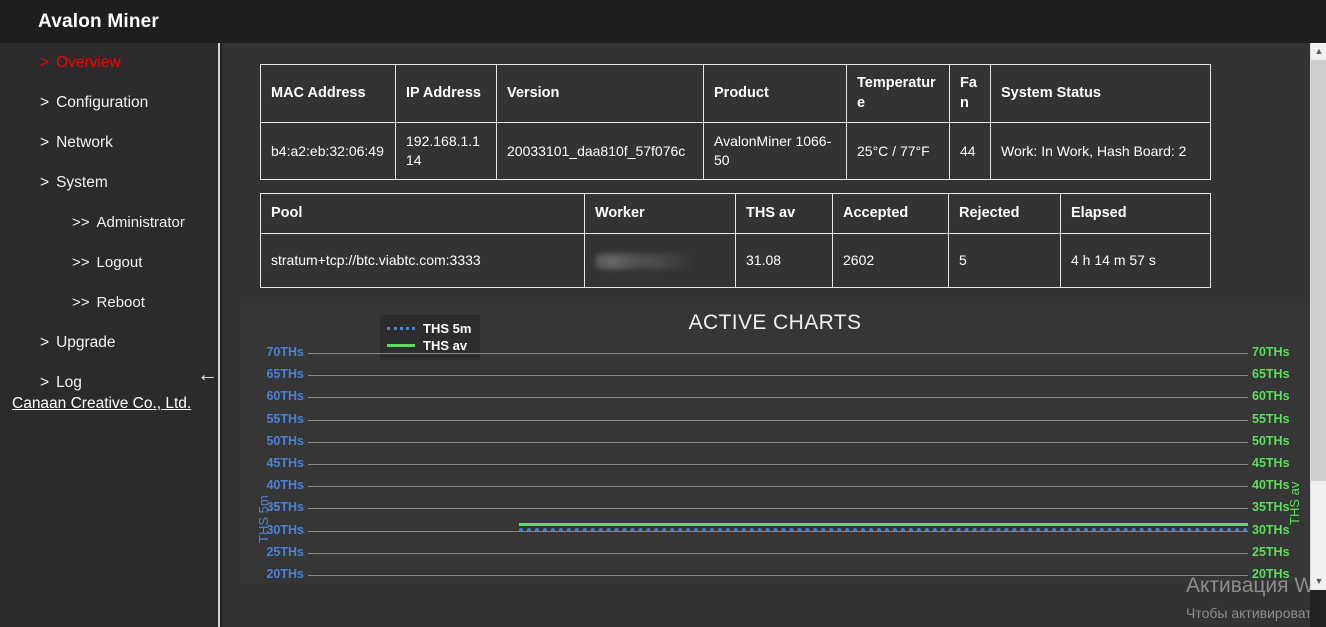  Describe the element at coordinates (285, 418) in the screenshot. I see `y-axis-left-tick: 55THs` at that location.